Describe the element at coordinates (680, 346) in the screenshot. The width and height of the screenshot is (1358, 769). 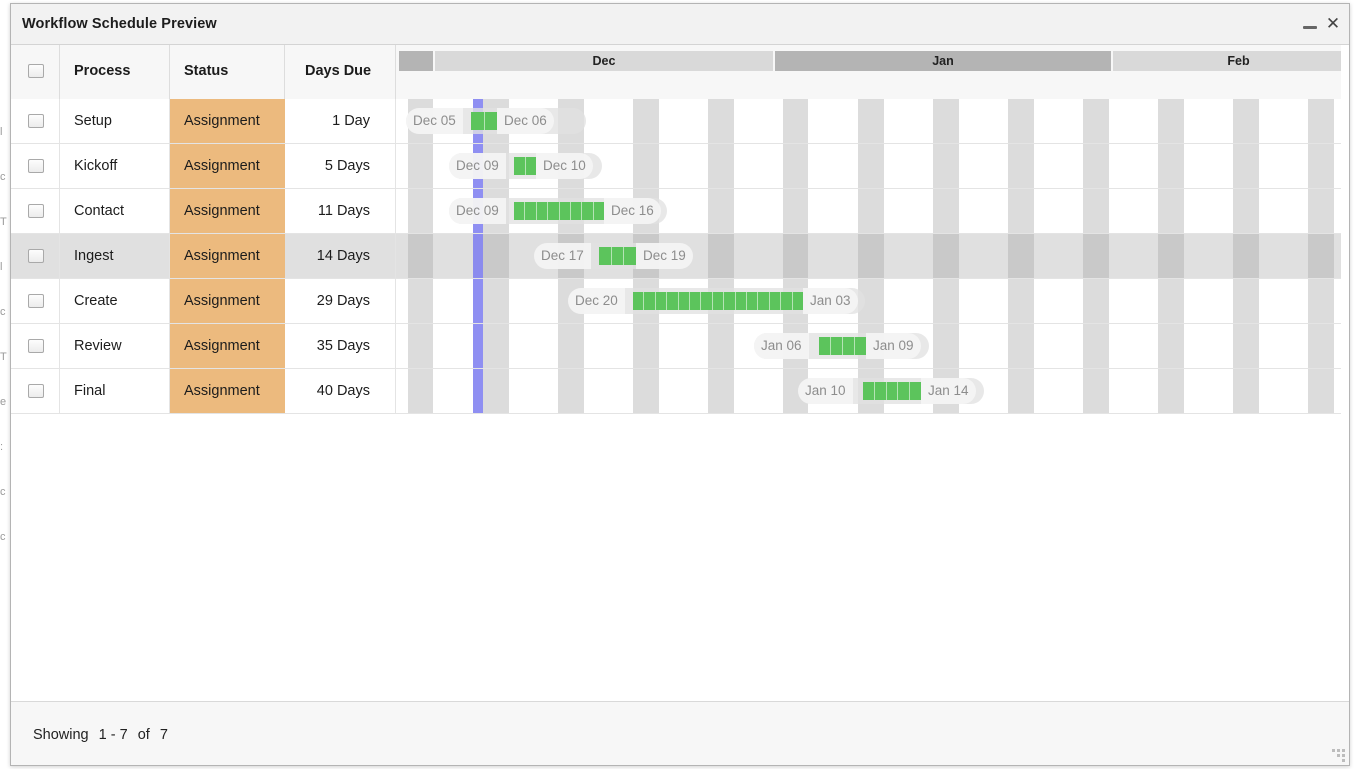
I see `table-row: Review Assignment 35 Days Jan 06 Jan 09` at that location.